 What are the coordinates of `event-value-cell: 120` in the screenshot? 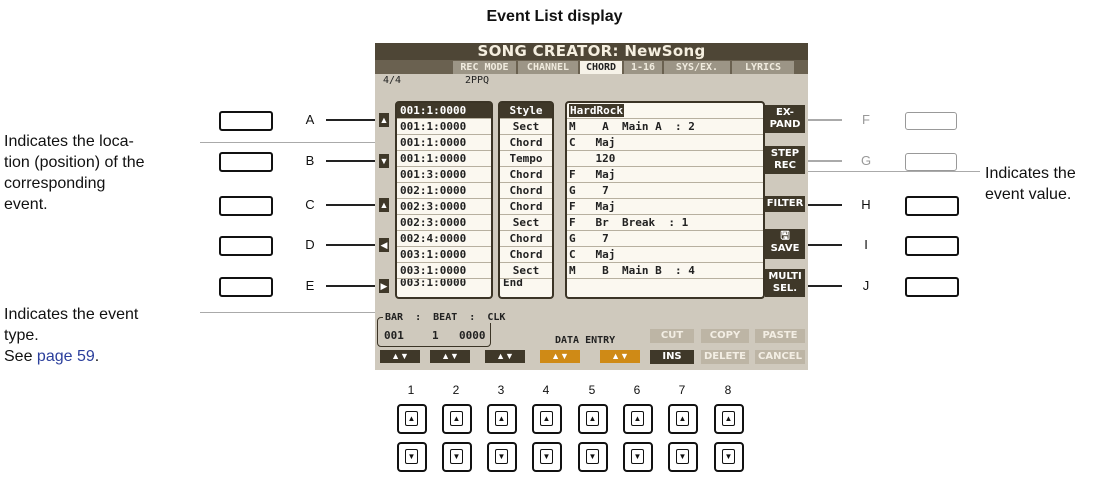 It's located at (665, 159).